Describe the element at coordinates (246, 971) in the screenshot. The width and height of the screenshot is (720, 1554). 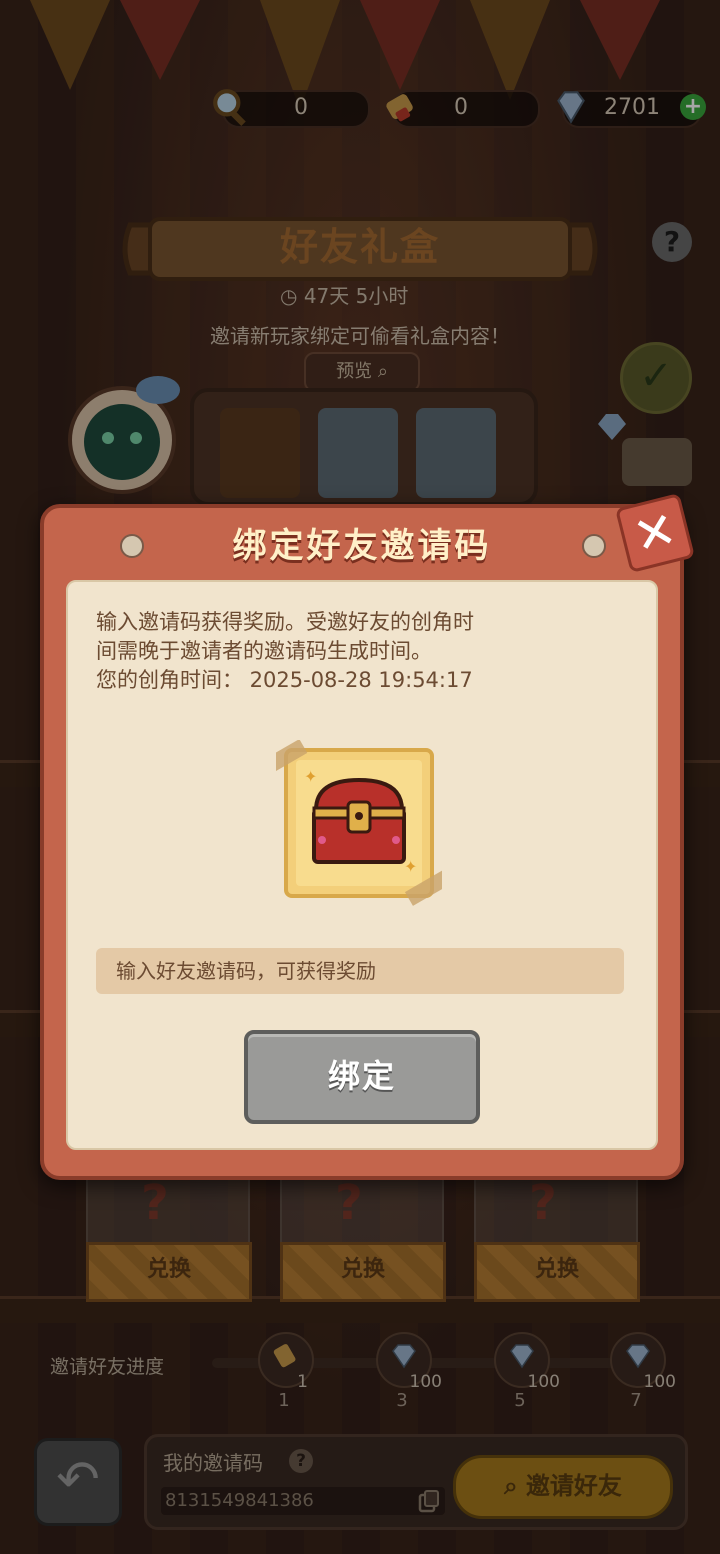
I see `invite-code-placeholder: 输入好友邀请码，可获得奖励` at that location.